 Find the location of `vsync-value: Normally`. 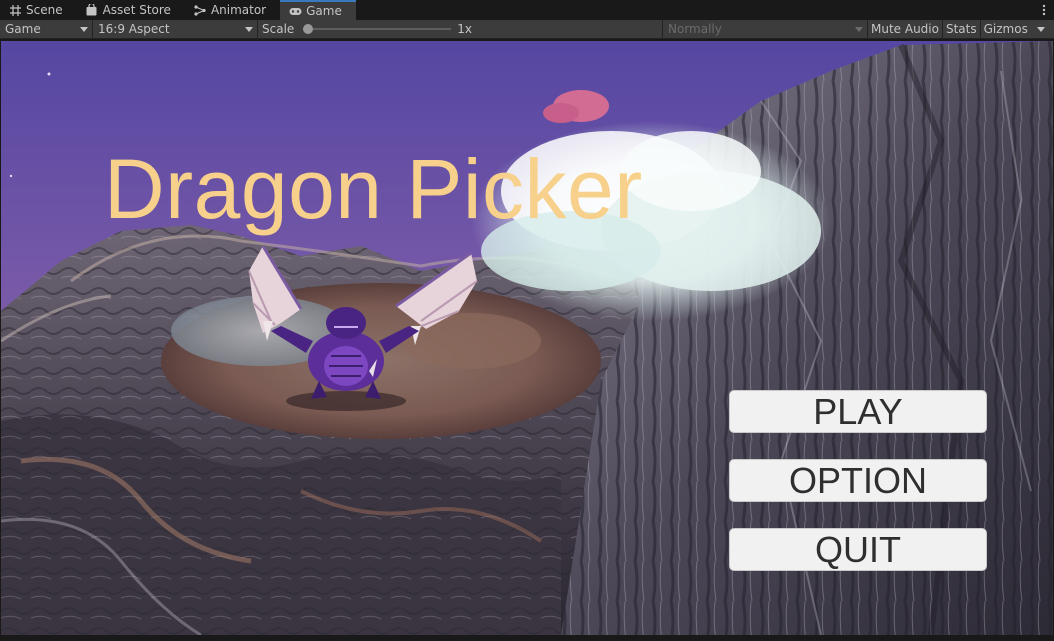

vsync-value: Normally is located at coordinates (695, 29).